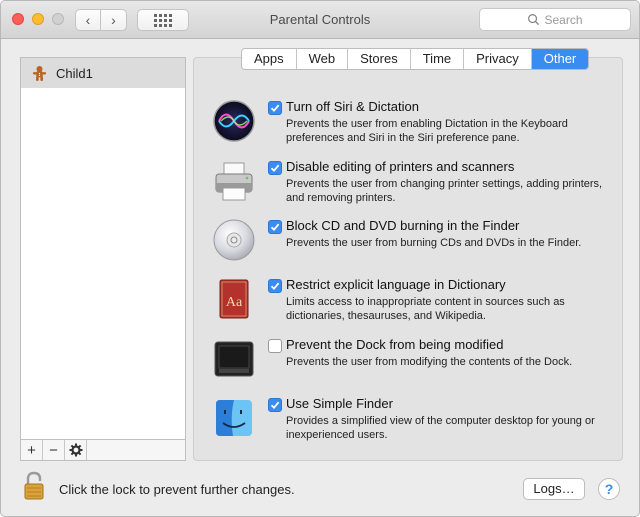  What do you see at coordinates (396, 284) in the screenshot?
I see `option-title: Restrict explicit language in Dictionary` at bounding box center [396, 284].